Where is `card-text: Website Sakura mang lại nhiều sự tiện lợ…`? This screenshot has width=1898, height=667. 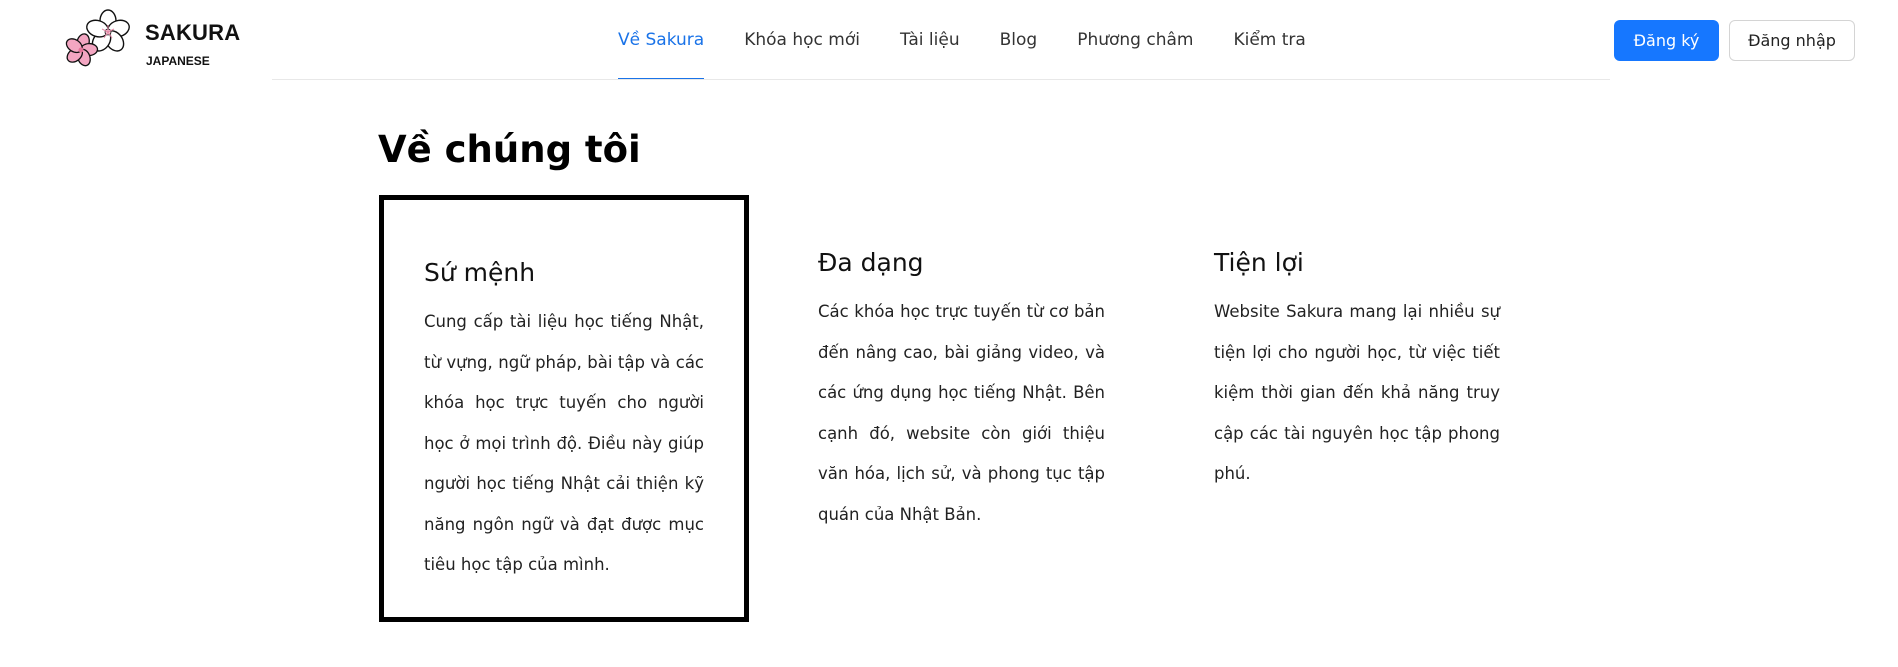 card-text: Website Sakura mang lại nhiều sự tiện lợ… is located at coordinates (1357, 392).